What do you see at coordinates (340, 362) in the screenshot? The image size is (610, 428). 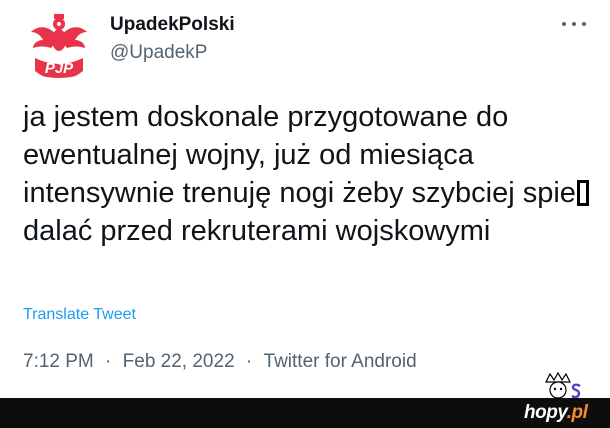 I see `tweet-source: Twitter for Android` at bounding box center [340, 362].